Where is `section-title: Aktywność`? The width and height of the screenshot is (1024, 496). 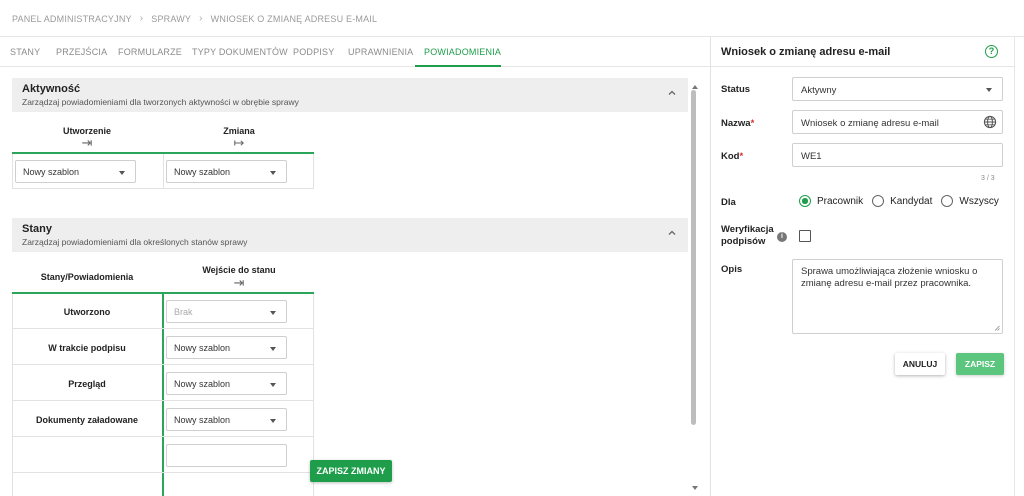 section-title: Aktywność is located at coordinates (51, 89).